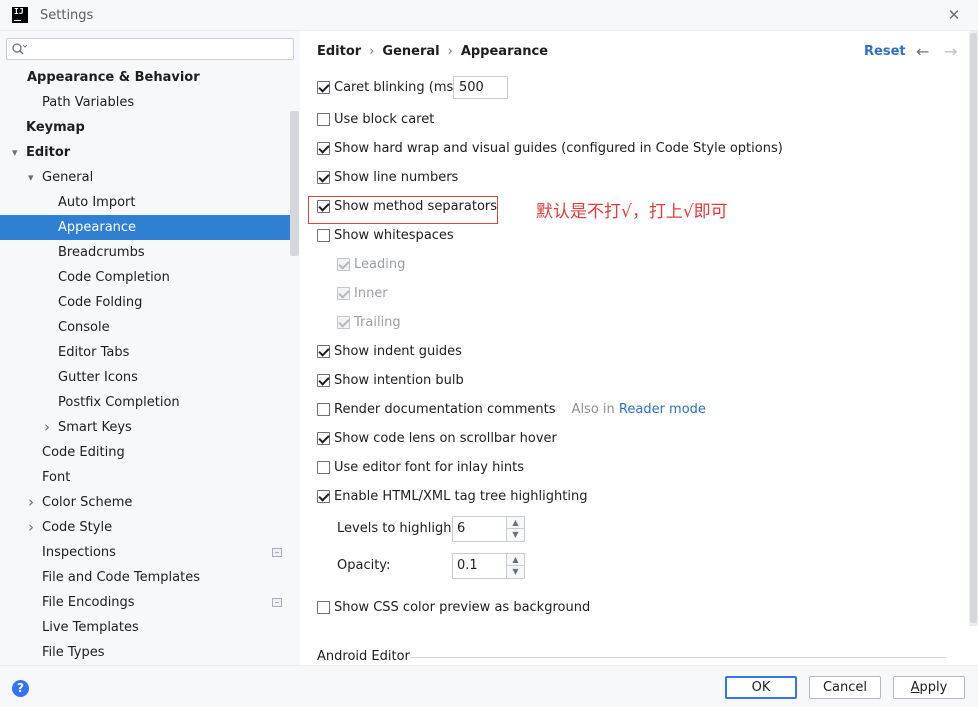 The width and height of the screenshot is (978, 707). I want to click on indent-guides-checkbox, so click(323, 351).